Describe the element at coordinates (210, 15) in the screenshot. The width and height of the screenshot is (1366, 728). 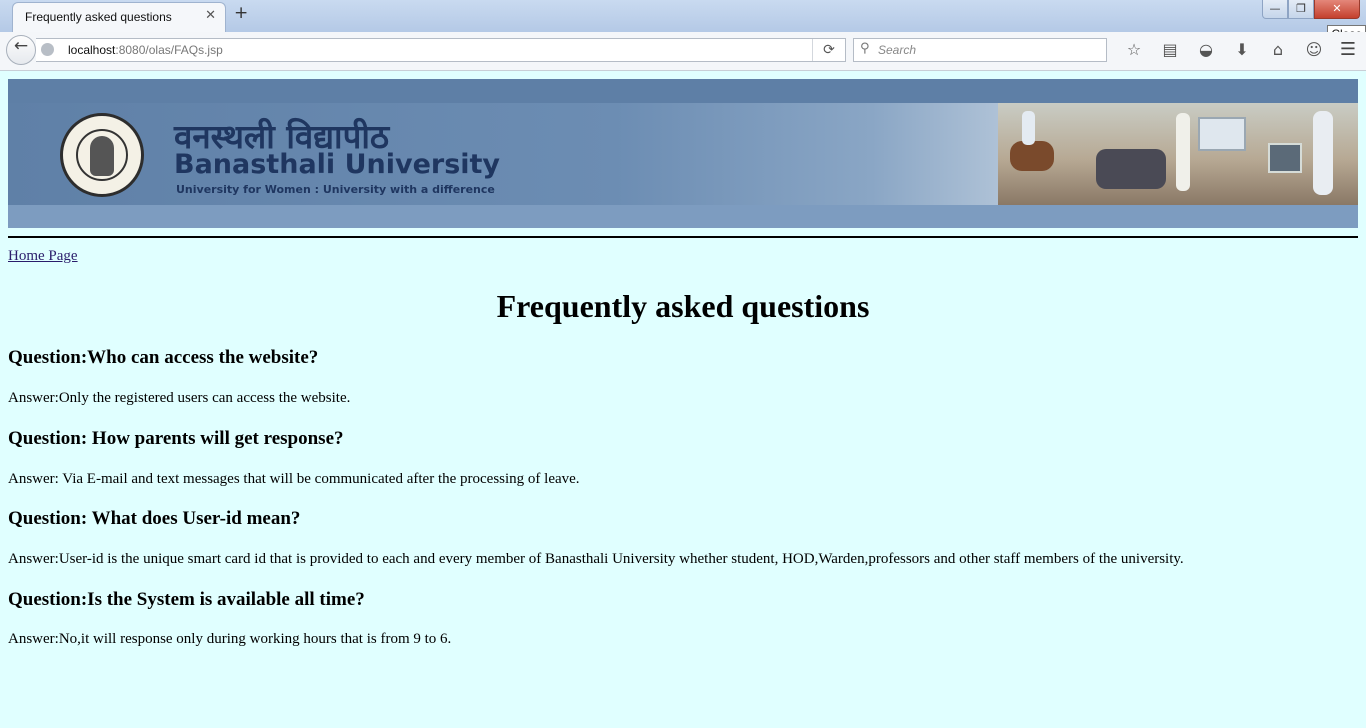
I see `tab-close-icon: ✕` at that location.